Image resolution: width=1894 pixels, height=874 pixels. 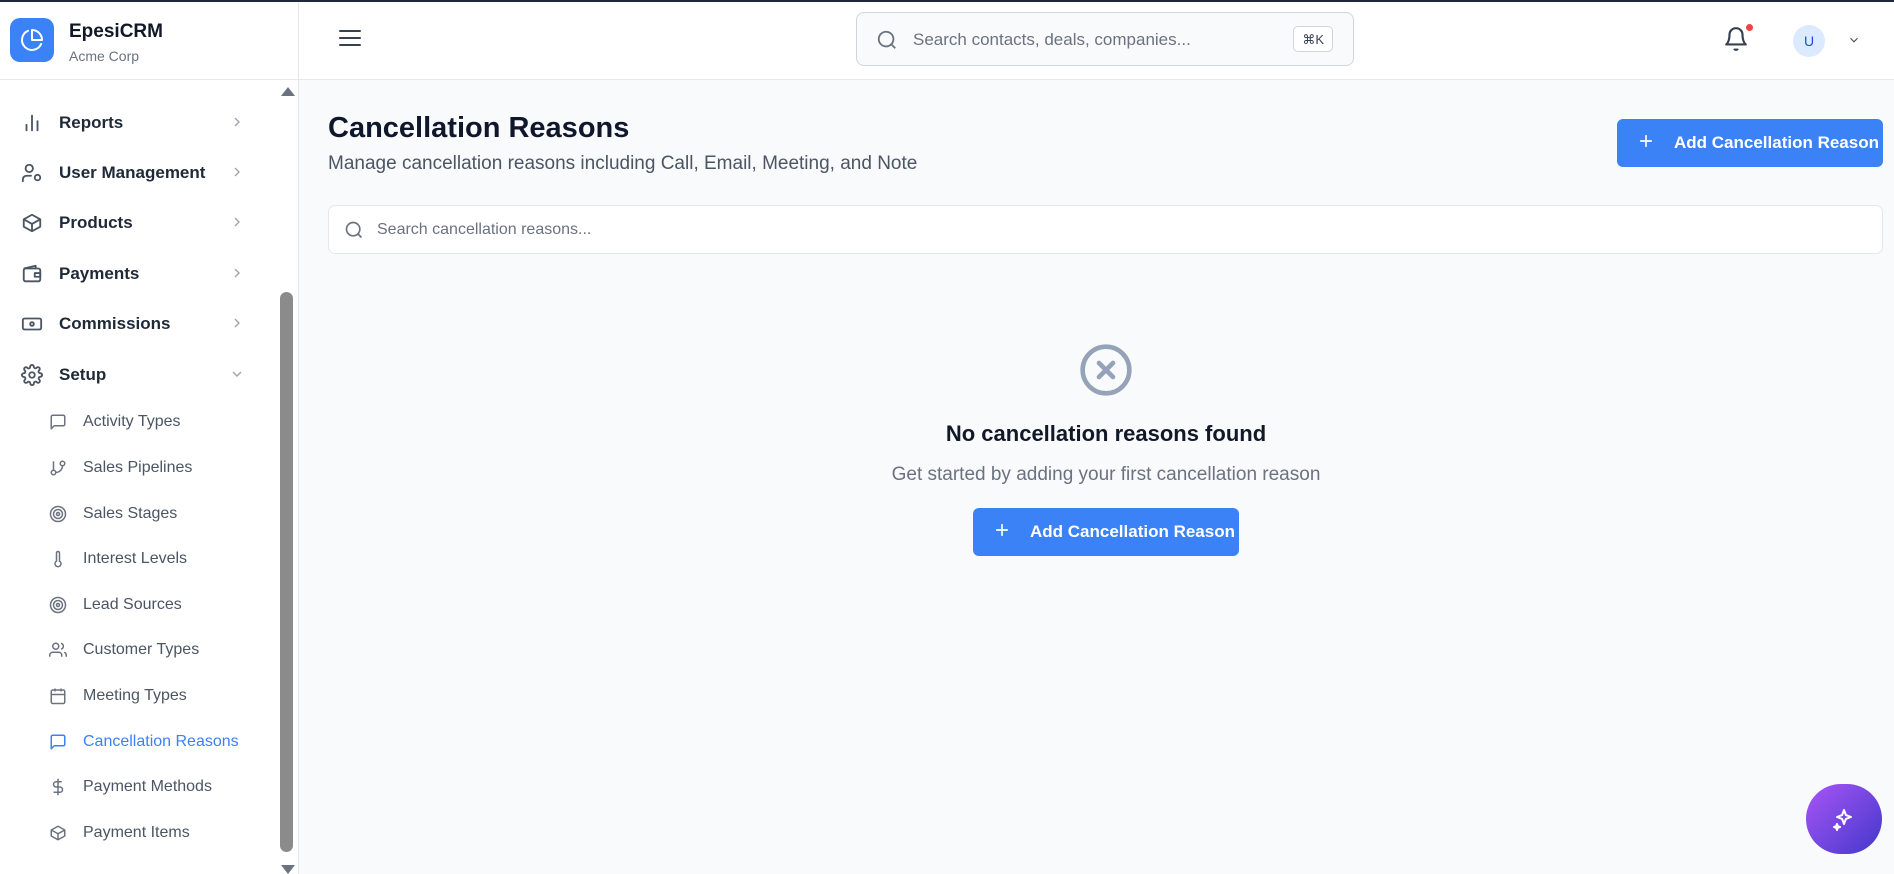 I want to click on sidebar-subitem-meeting-types: Meeting Types, so click(x=130, y=696).